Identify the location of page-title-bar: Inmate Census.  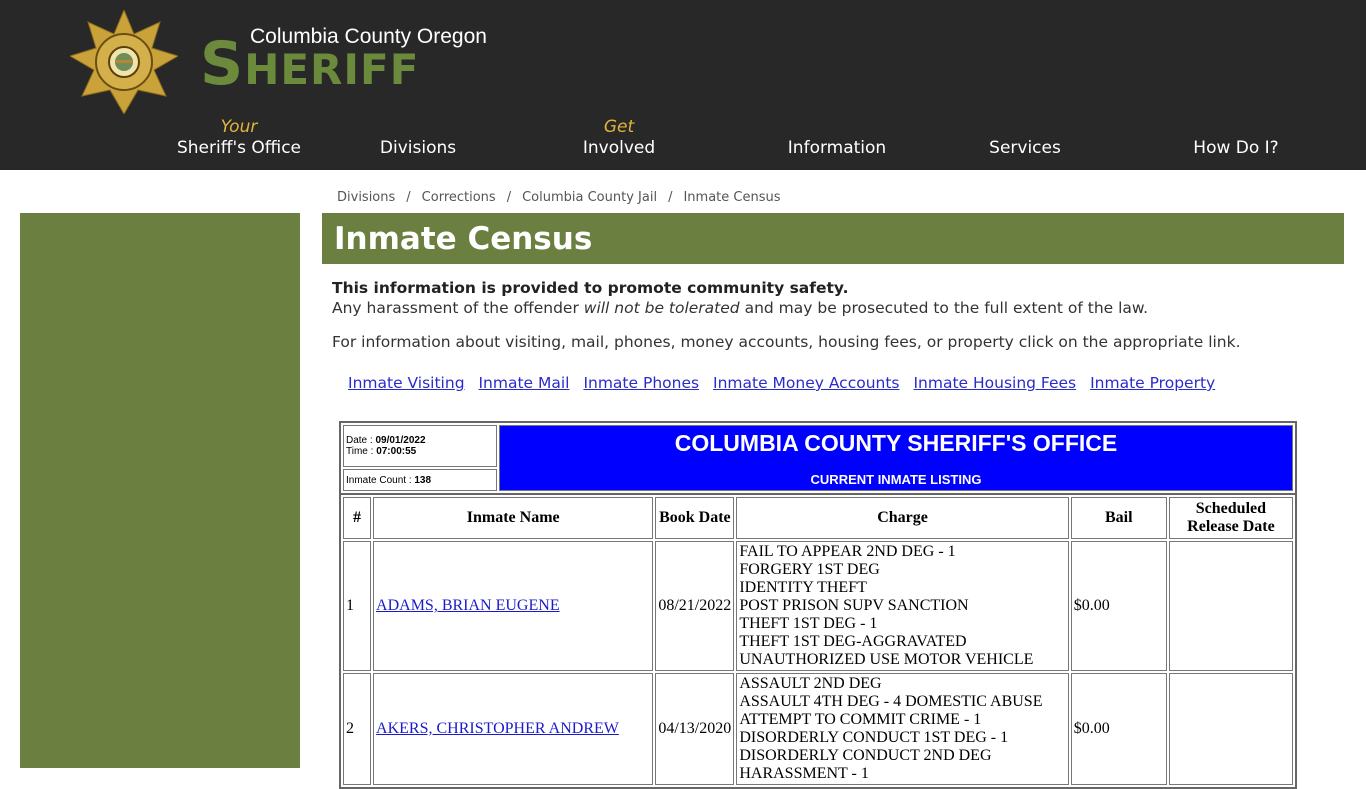
(833, 238).